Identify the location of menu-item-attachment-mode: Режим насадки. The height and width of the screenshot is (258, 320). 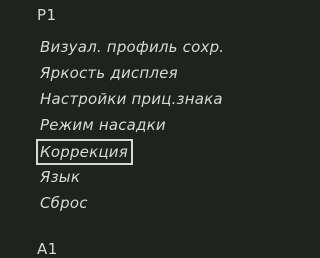
(132, 126).